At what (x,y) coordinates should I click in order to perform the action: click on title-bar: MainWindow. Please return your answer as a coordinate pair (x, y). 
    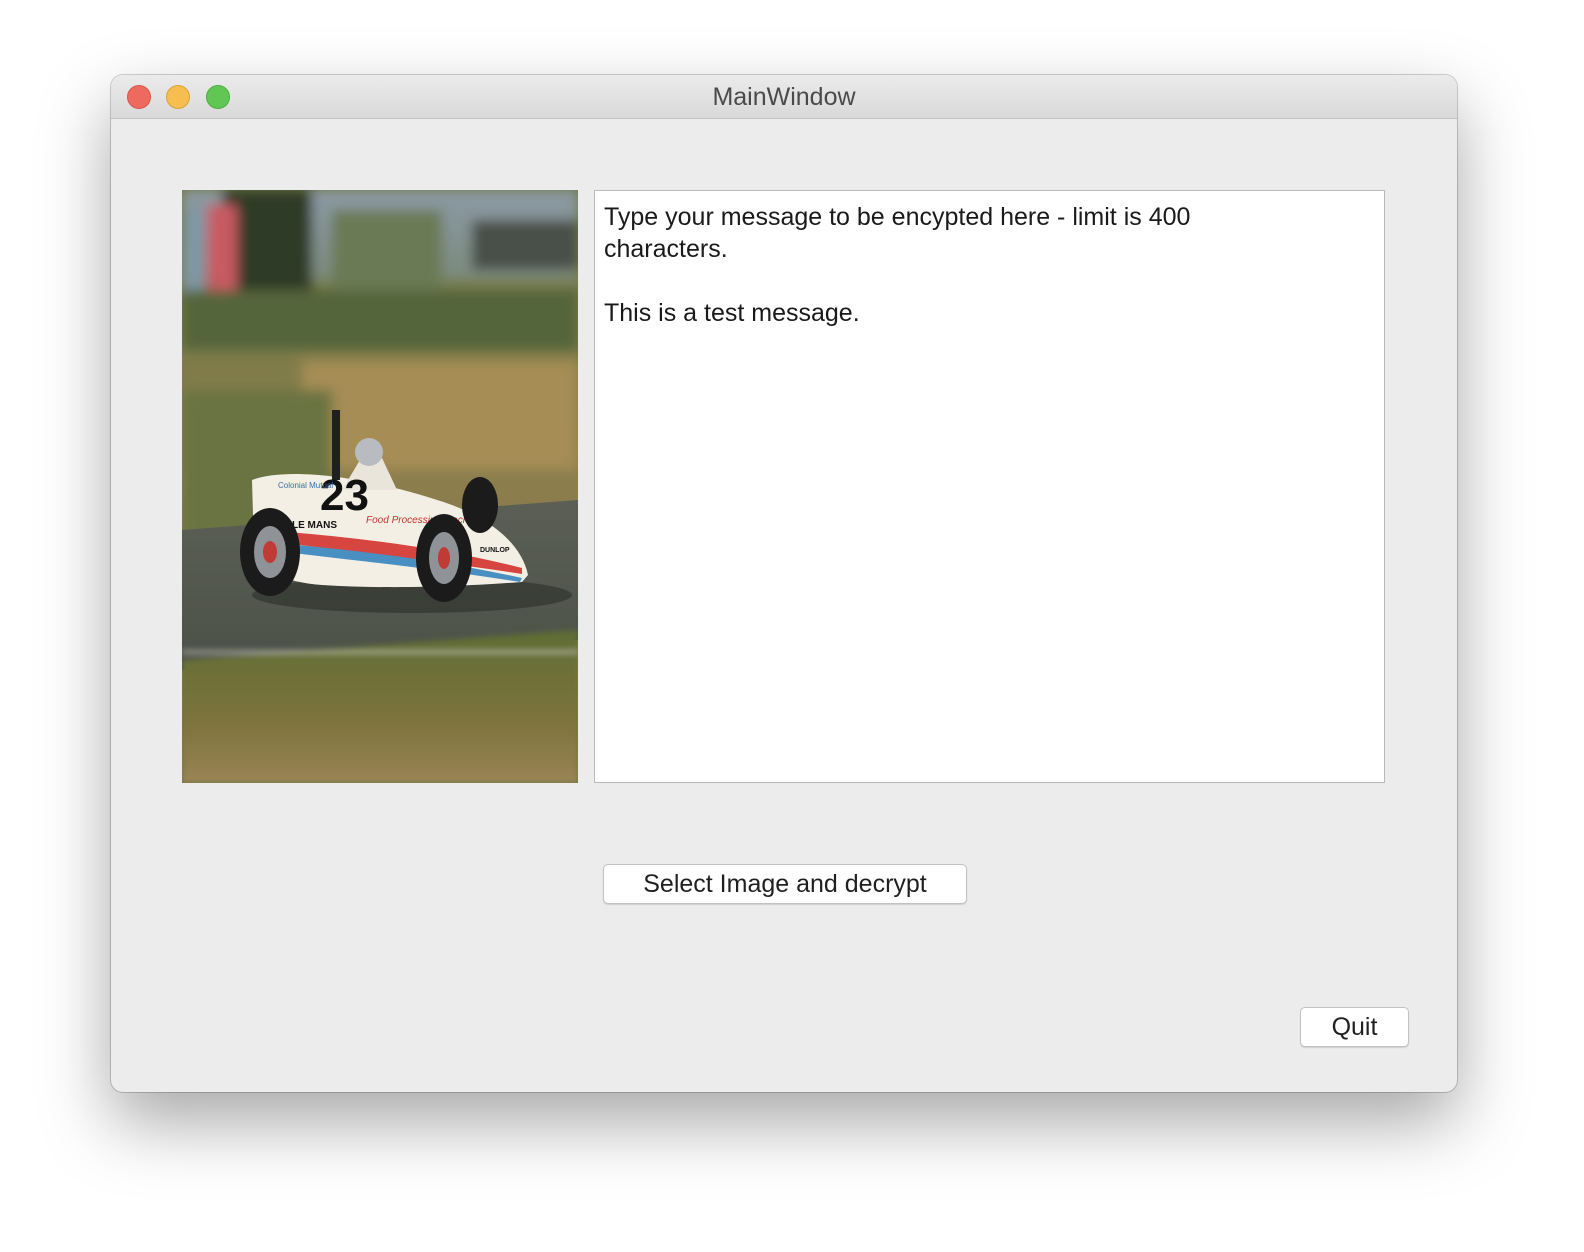
    Looking at the image, I should click on (784, 97).